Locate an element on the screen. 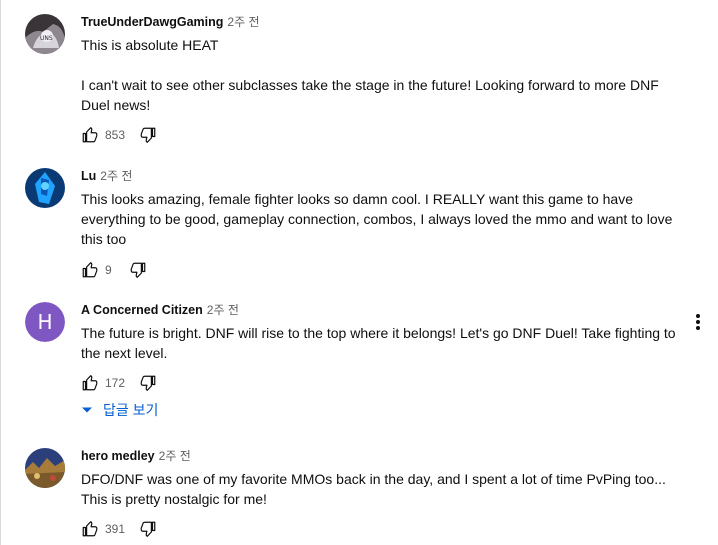 The height and width of the screenshot is (545, 718). comment-header: Lu 2주 전 is located at coordinates (106, 176).